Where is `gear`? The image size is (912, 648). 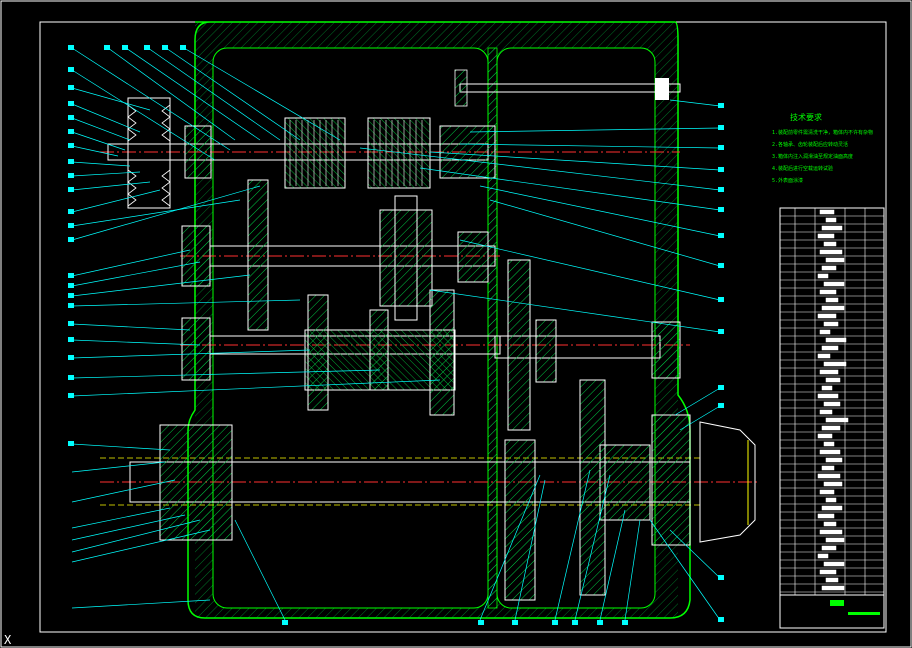
gear is located at coordinates (258, 255).